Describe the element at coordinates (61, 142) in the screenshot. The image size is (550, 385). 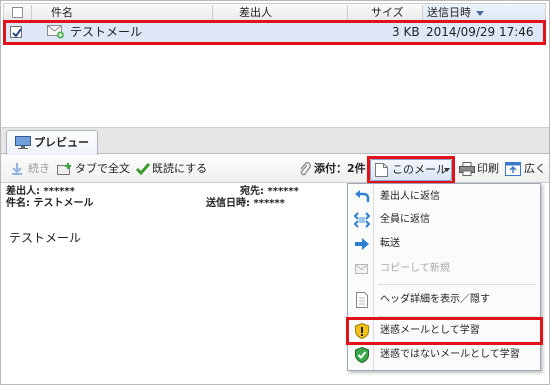
I see `tab-preview-label: プレビュー` at that location.